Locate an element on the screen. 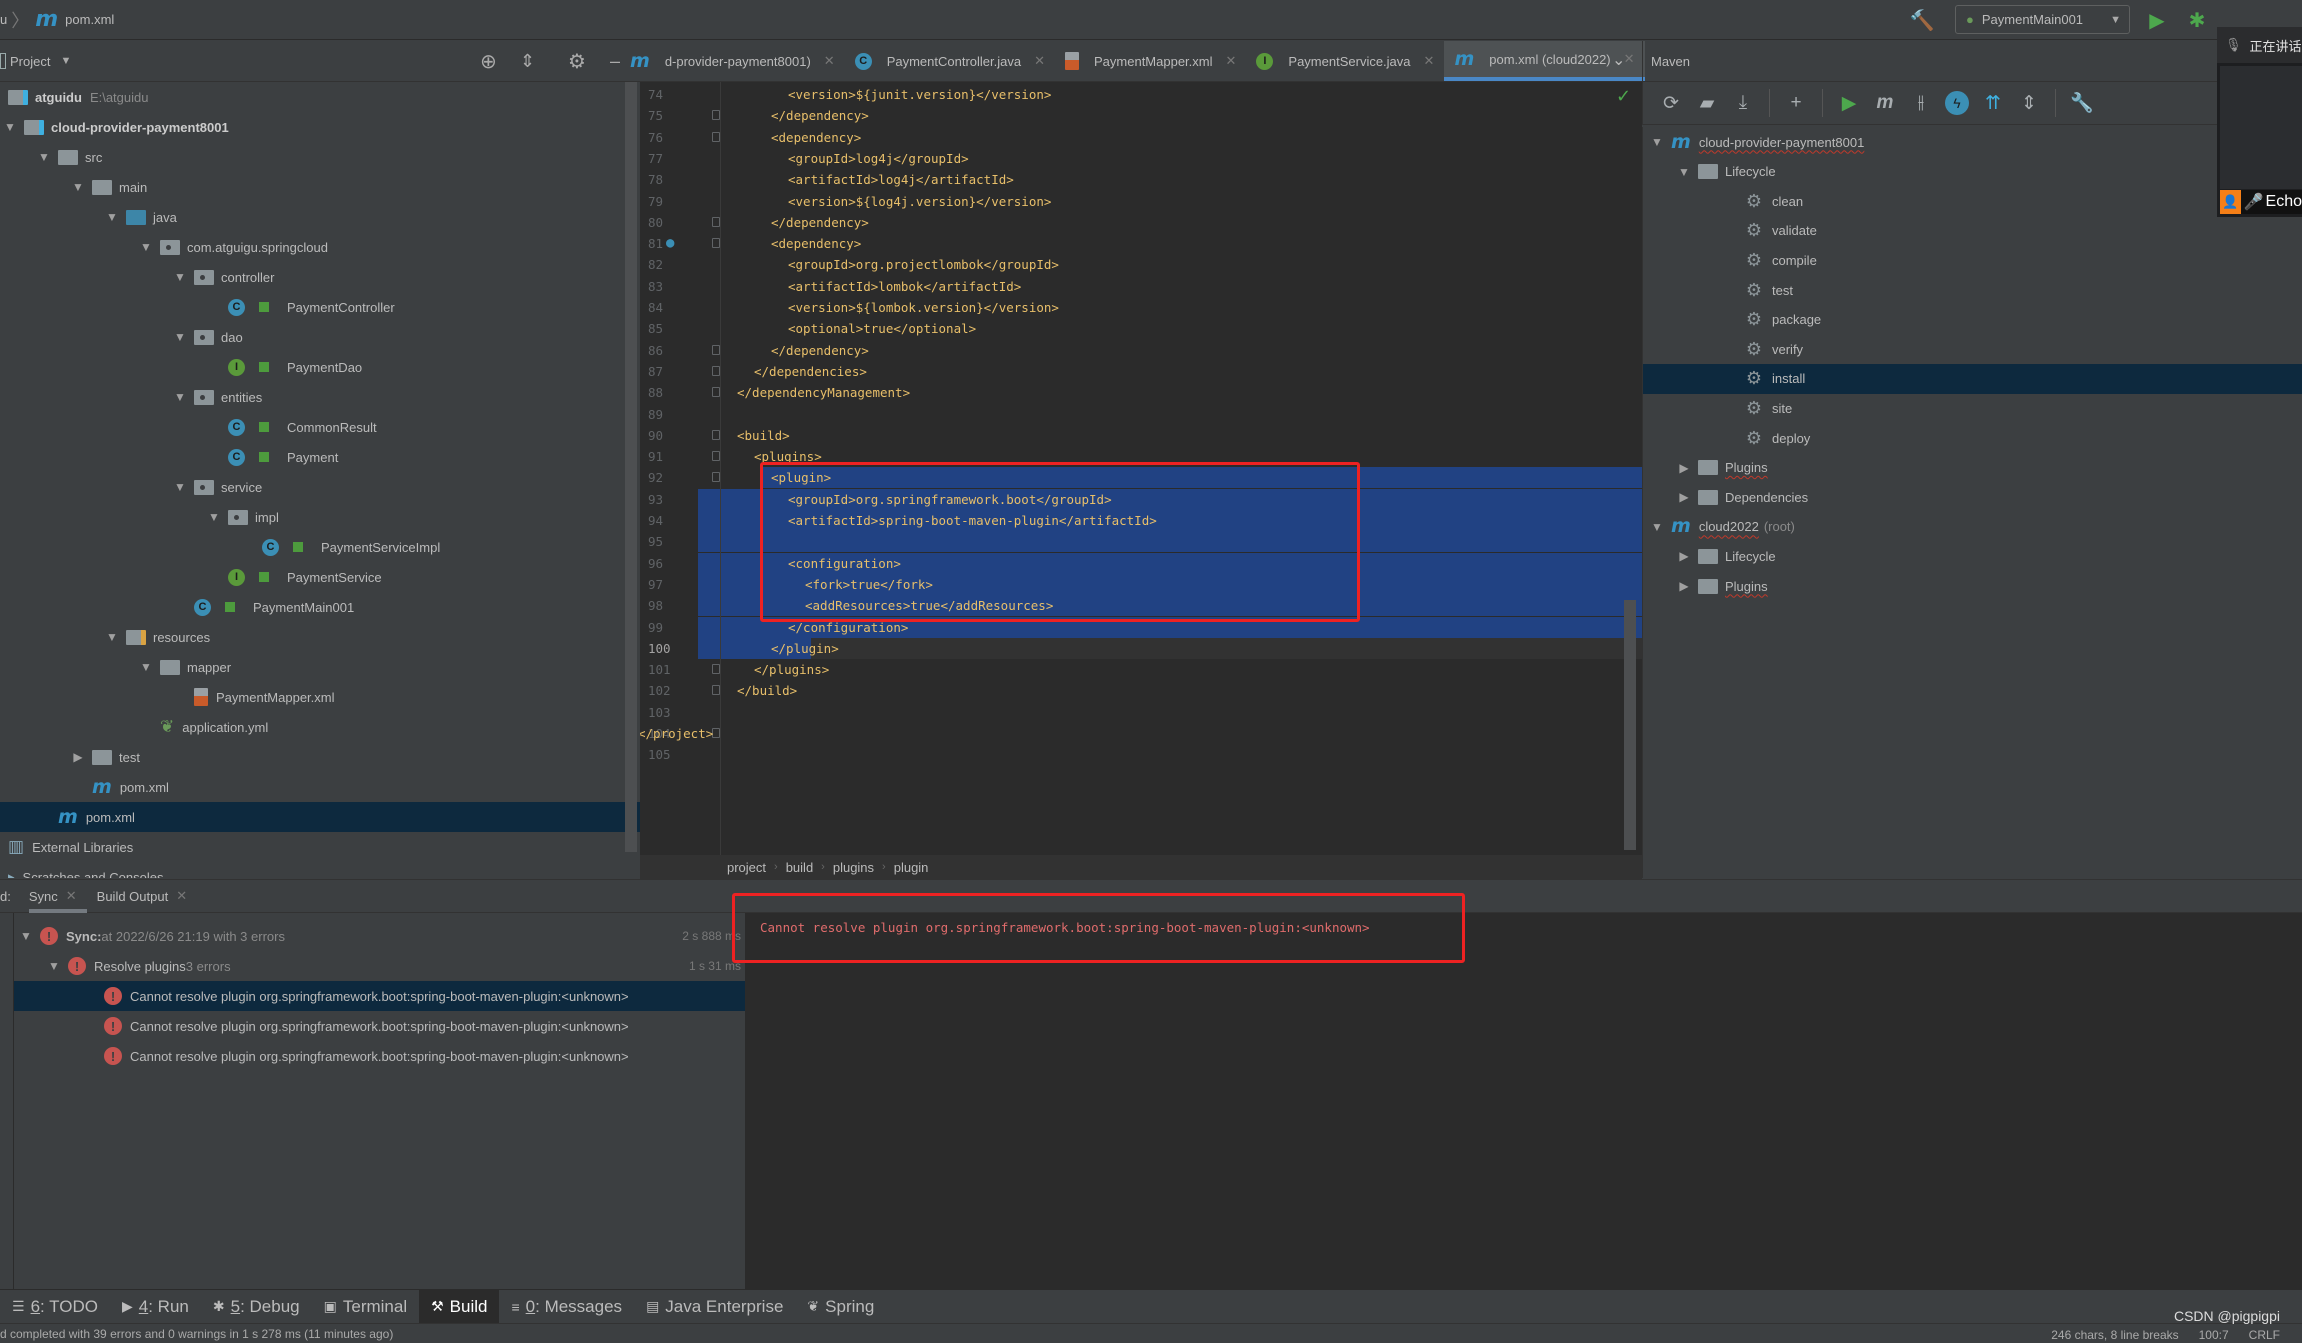 This screenshot has height=1343, width=2302. tree-item: ▼ service is located at coordinates (320, 487).